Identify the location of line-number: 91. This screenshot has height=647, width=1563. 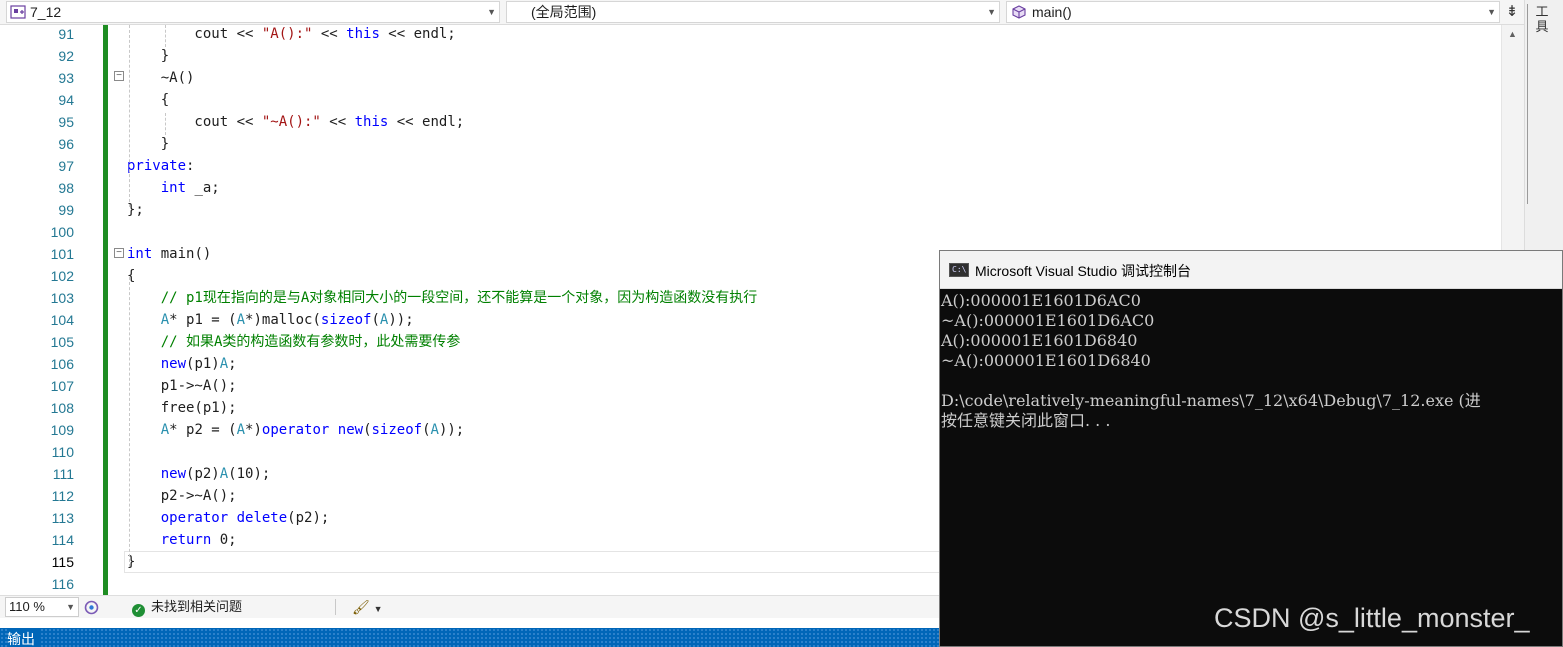
(66, 34).